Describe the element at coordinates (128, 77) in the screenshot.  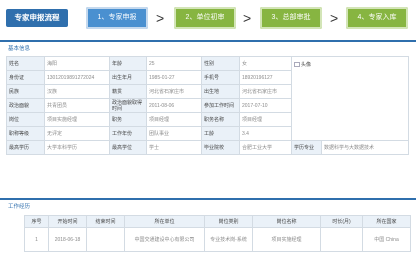
I see `label-birth-date: 出生年月` at that location.